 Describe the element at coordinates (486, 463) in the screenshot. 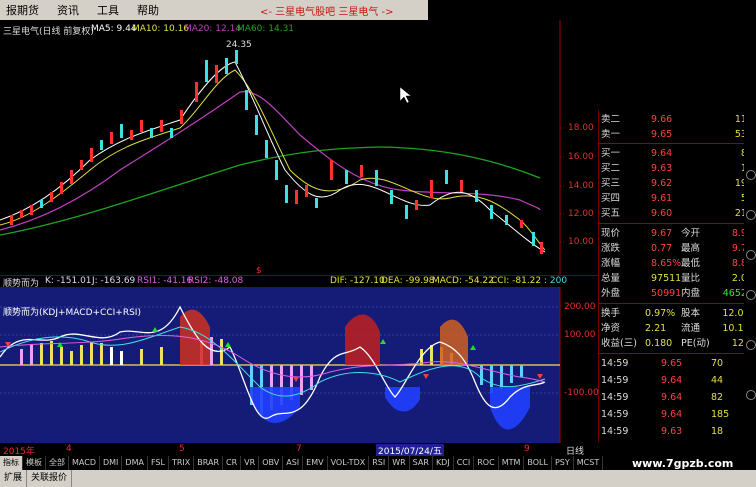

I see `tab-roc: ROC` at that location.